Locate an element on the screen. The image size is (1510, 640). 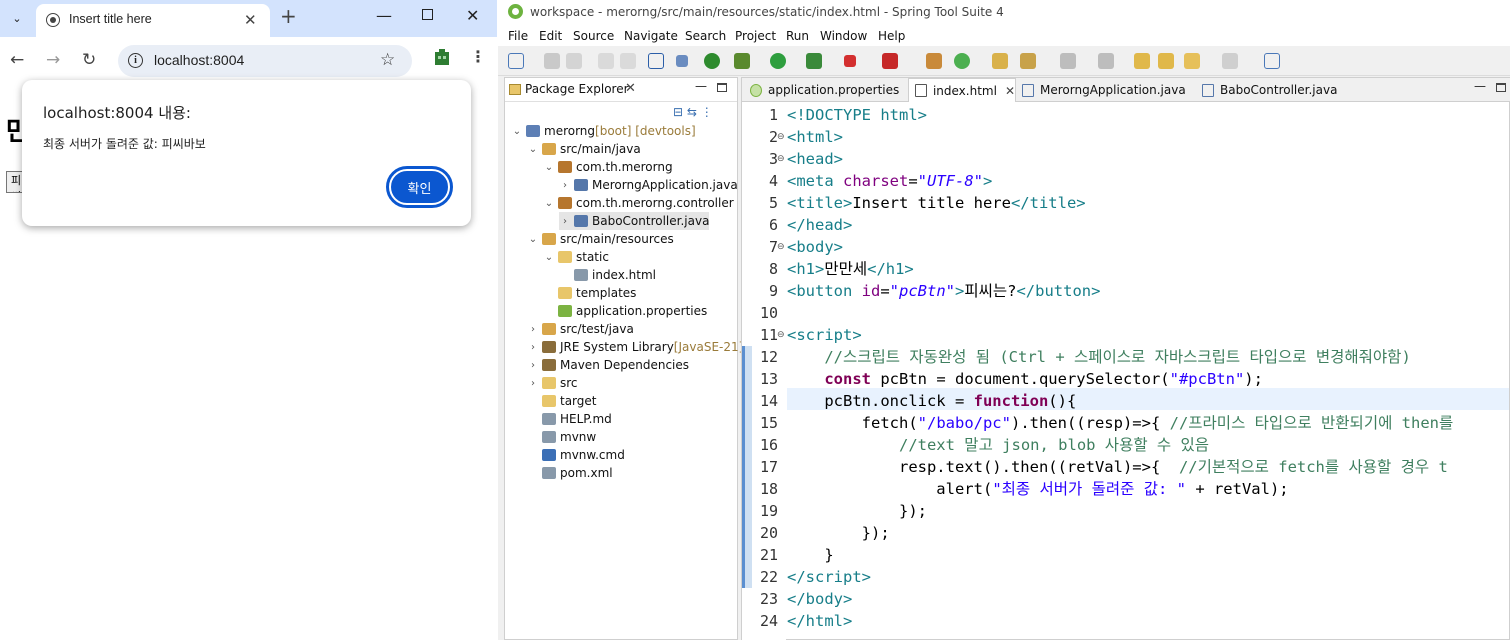
more-menu-icon: ⋮ is located at coordinates (478, 57).